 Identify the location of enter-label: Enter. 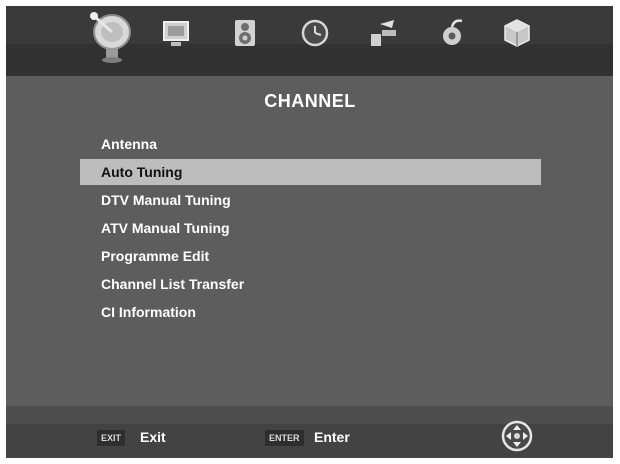
(332, 437).